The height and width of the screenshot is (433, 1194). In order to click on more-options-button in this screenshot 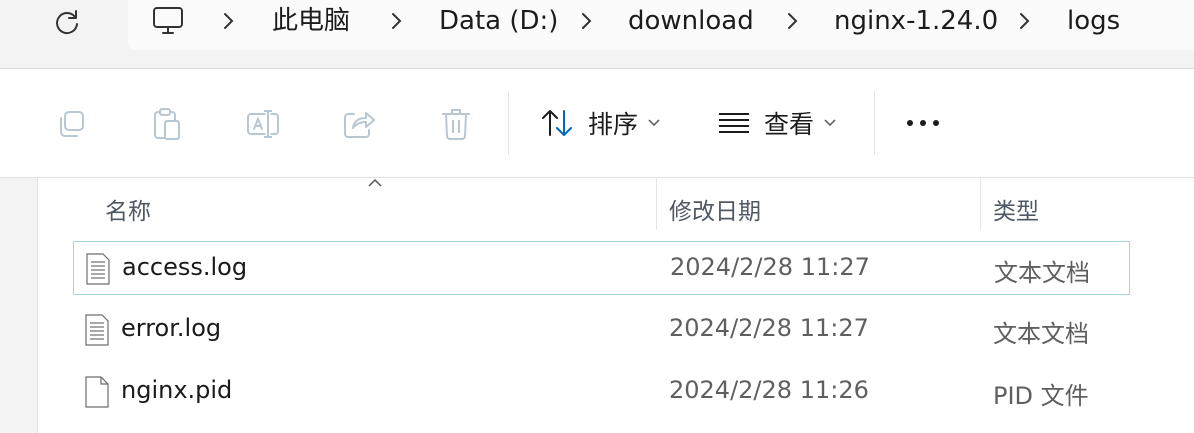, I will do `click(923, 123)`.